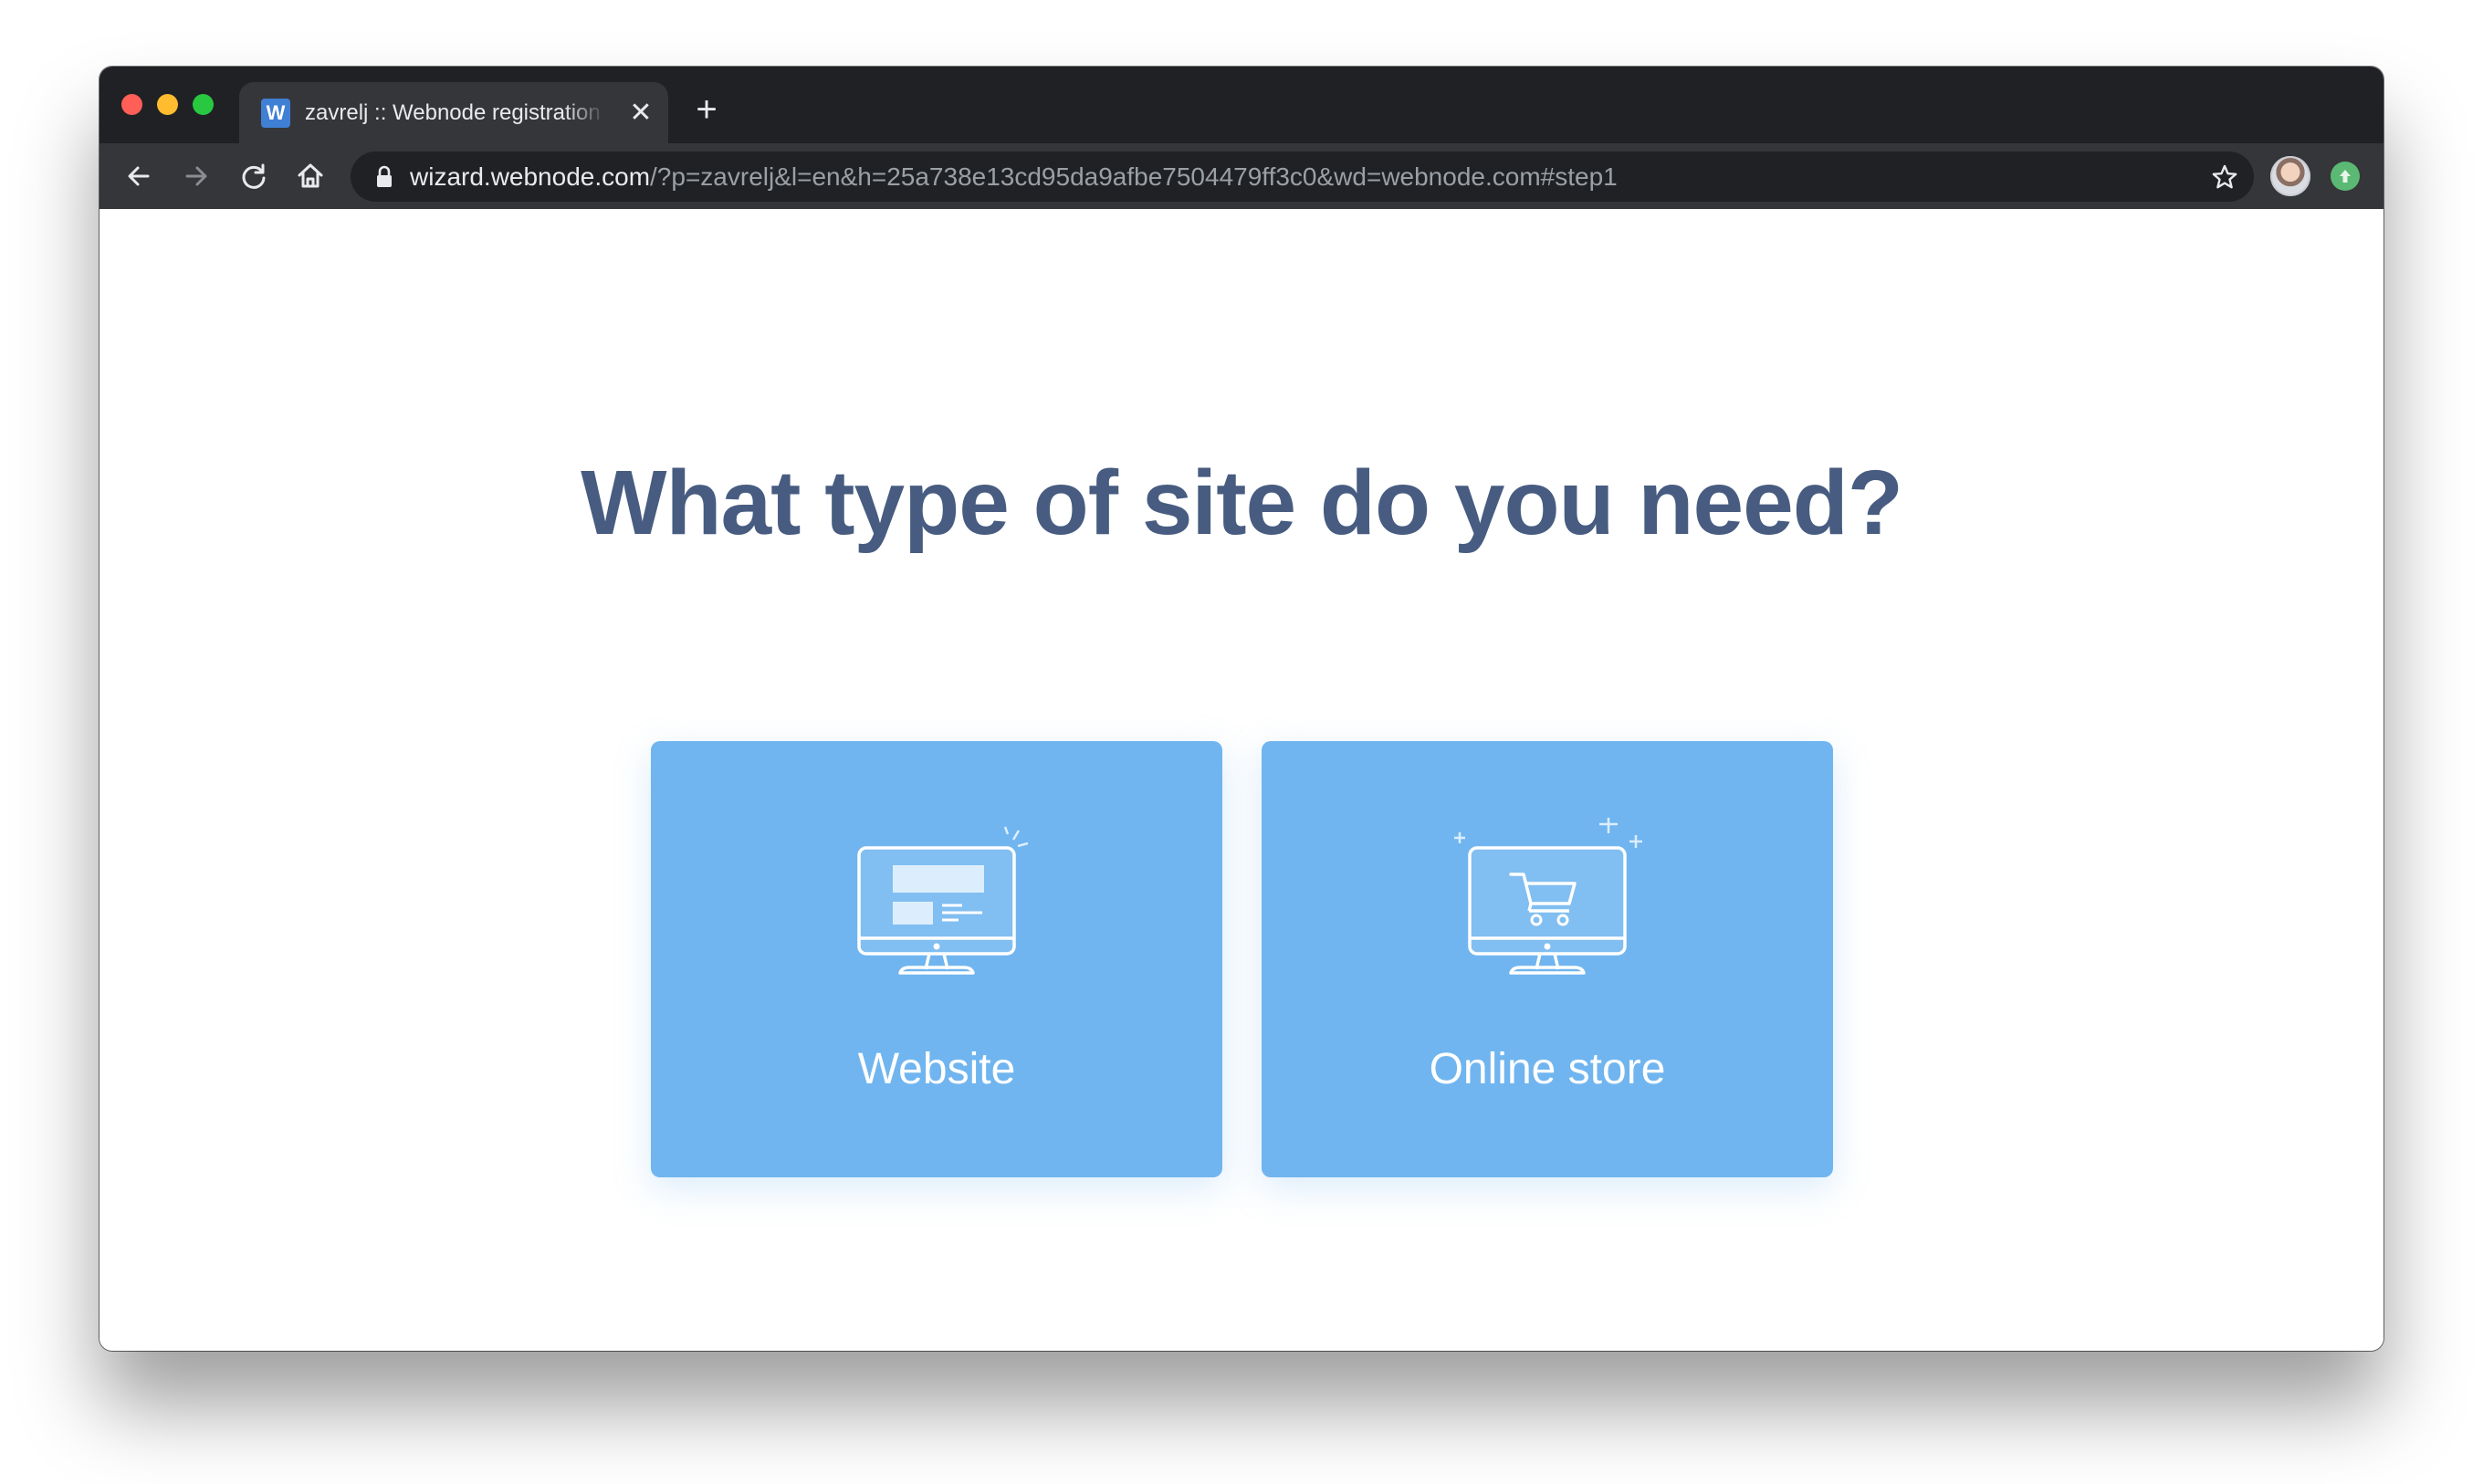  Describe the element at coordinates (167, 104) in the screenshot. I see `minimize-window-button` at that location.